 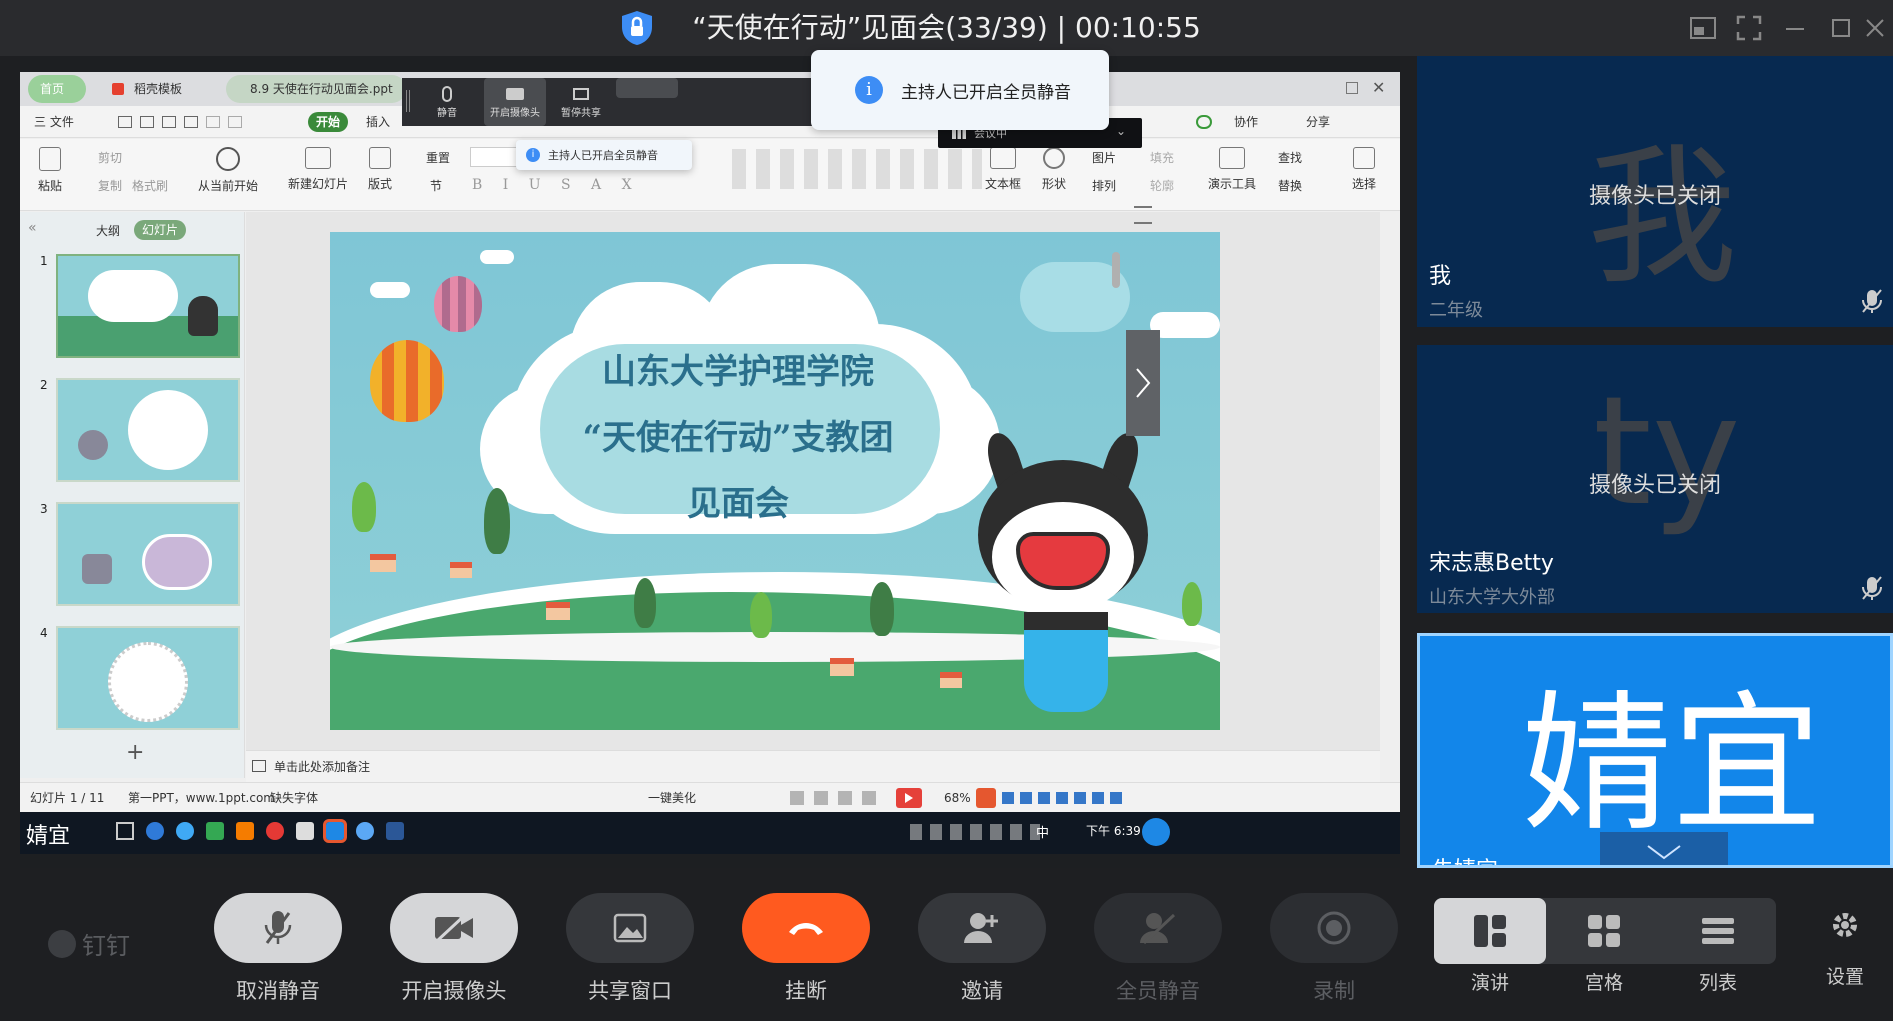 I want to click on title-bar: “天使在行动”见面会(33/39) | 00:10:55, so click(x=946, y=28).